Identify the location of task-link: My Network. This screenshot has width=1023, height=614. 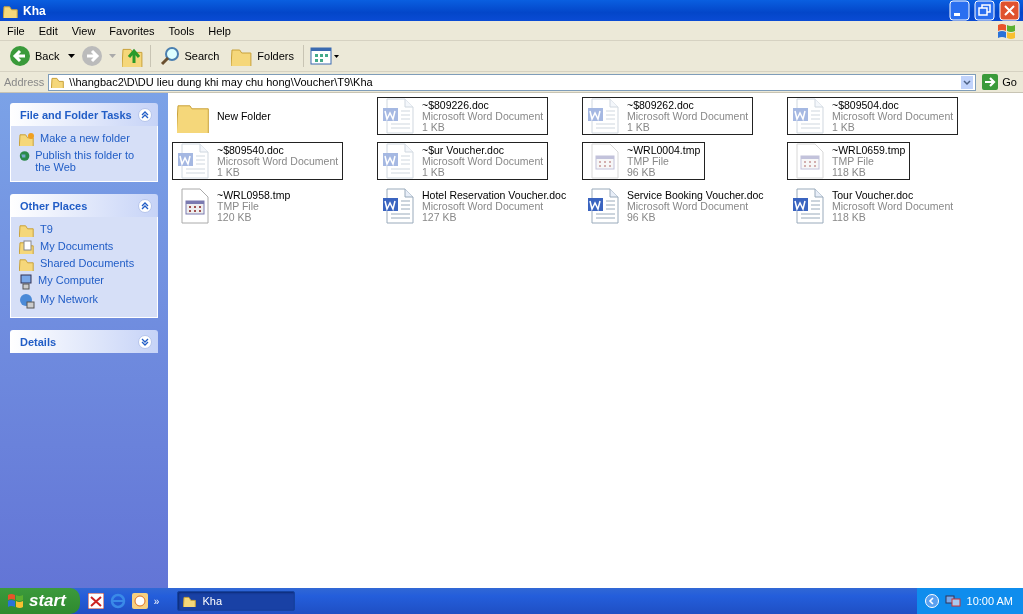
(69, 299).